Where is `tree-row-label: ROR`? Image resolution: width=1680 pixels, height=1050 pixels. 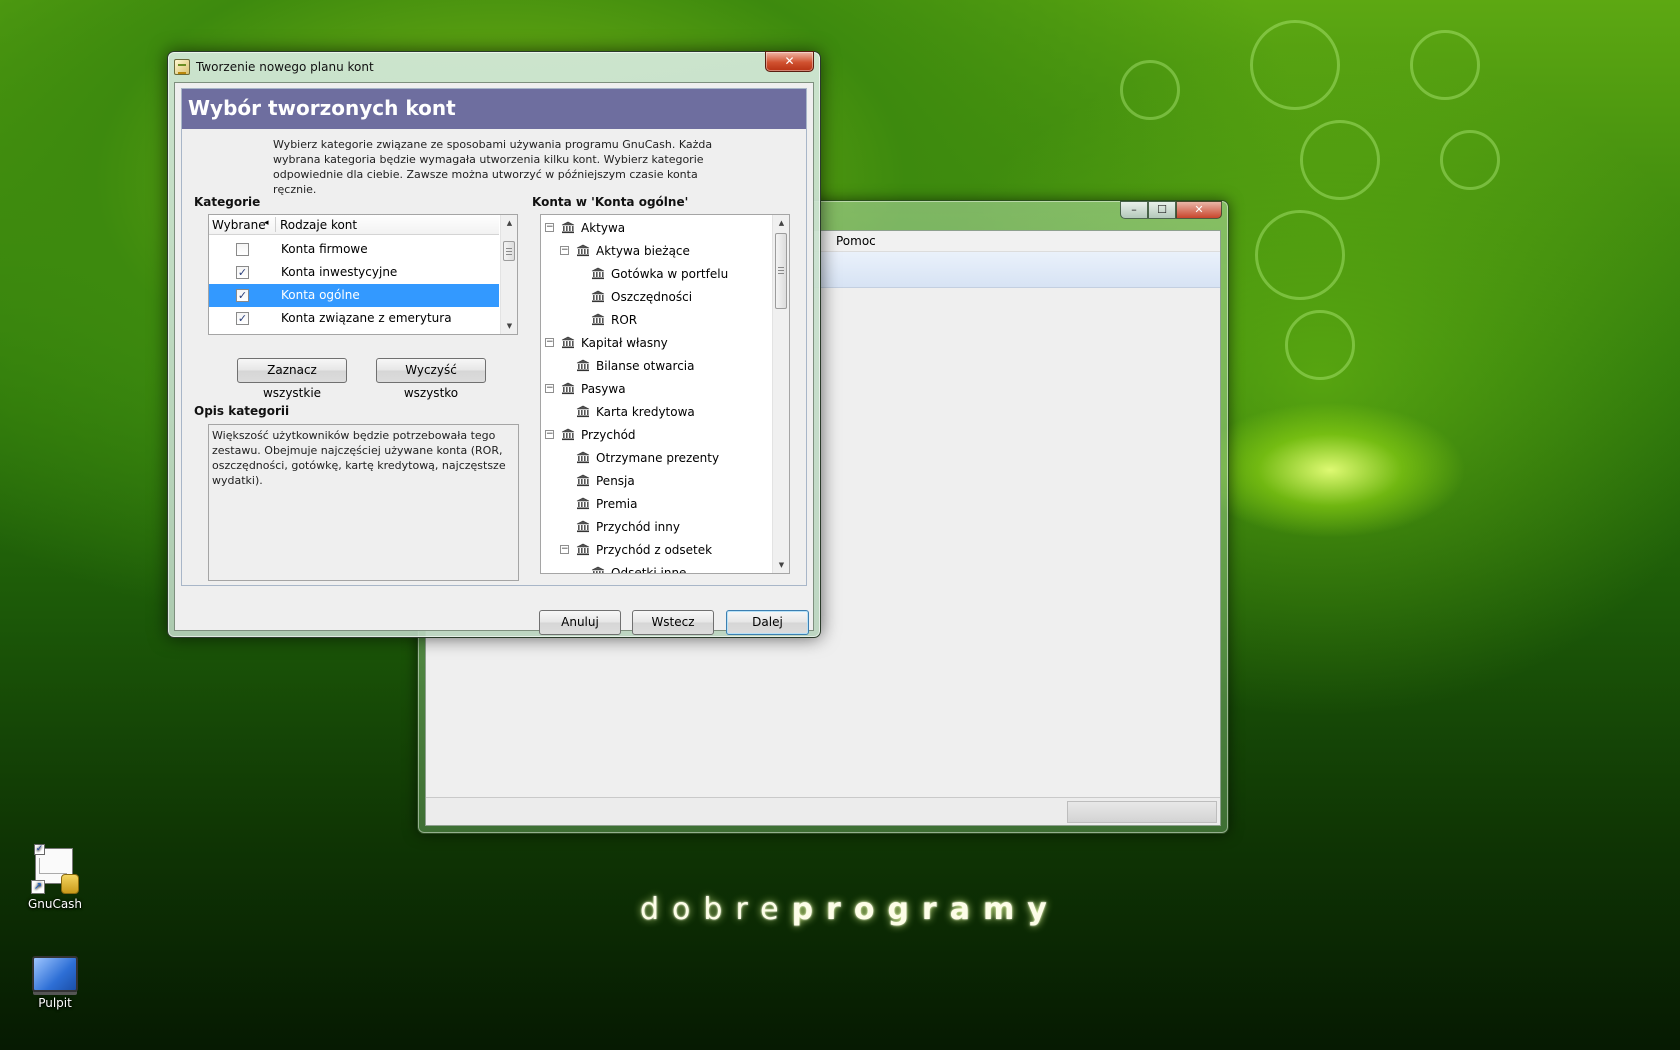 tree-row-label: ROR is located at coordinates (624, 320).